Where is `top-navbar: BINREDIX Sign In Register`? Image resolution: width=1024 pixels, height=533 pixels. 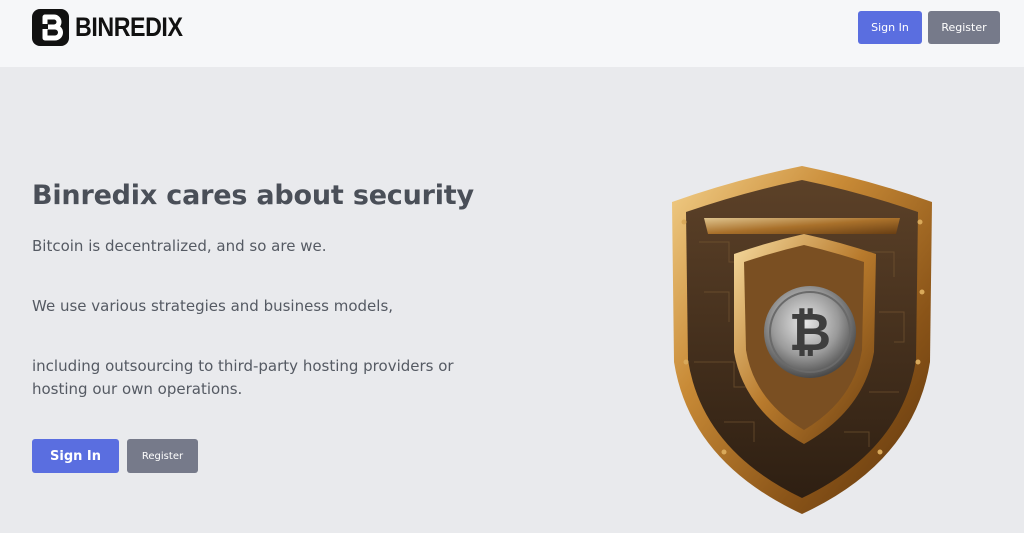
top-navbar: BINREDIX Sign In Register is located at coordinates (512, 33).